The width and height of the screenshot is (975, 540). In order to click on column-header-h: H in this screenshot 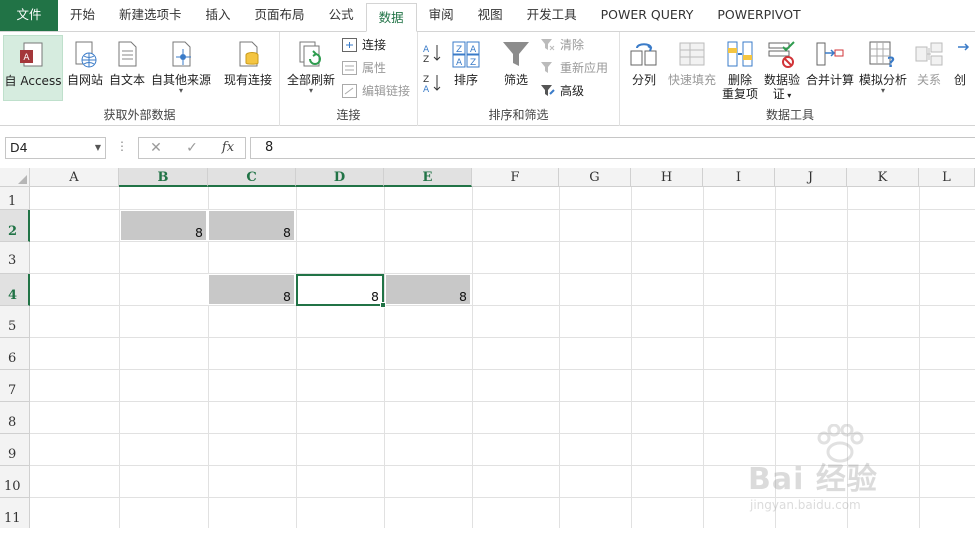, I will do `click(667, 177)`.